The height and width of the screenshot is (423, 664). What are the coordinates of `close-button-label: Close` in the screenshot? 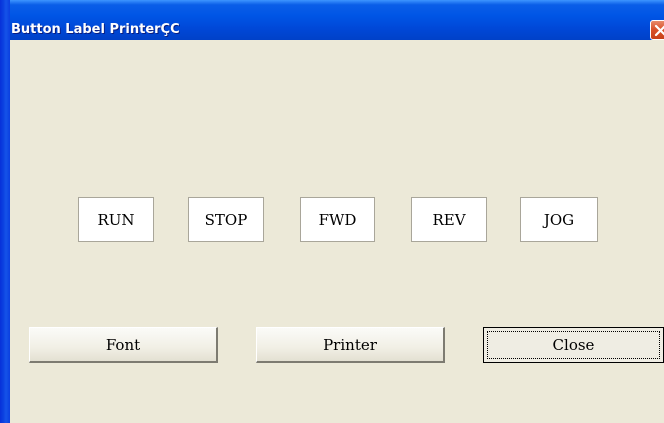 It's located at (573, 345).